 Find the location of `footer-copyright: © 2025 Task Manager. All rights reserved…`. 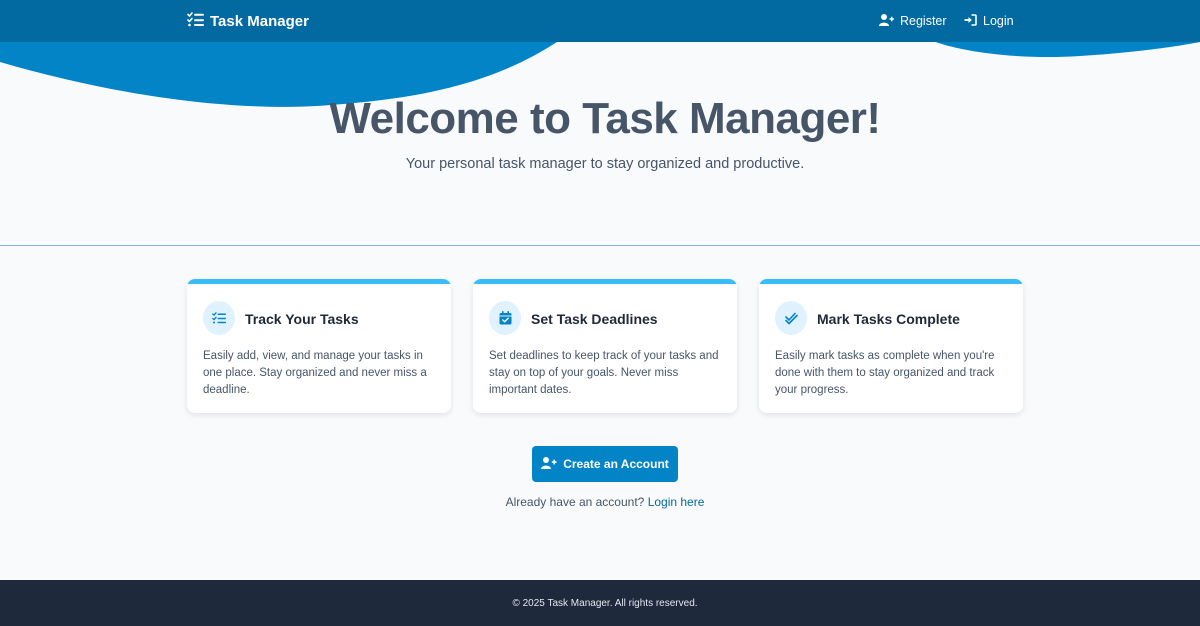

footer-copyright: © 2025 Task Manager. All rights reserved… is located at coordinates (605, 603).